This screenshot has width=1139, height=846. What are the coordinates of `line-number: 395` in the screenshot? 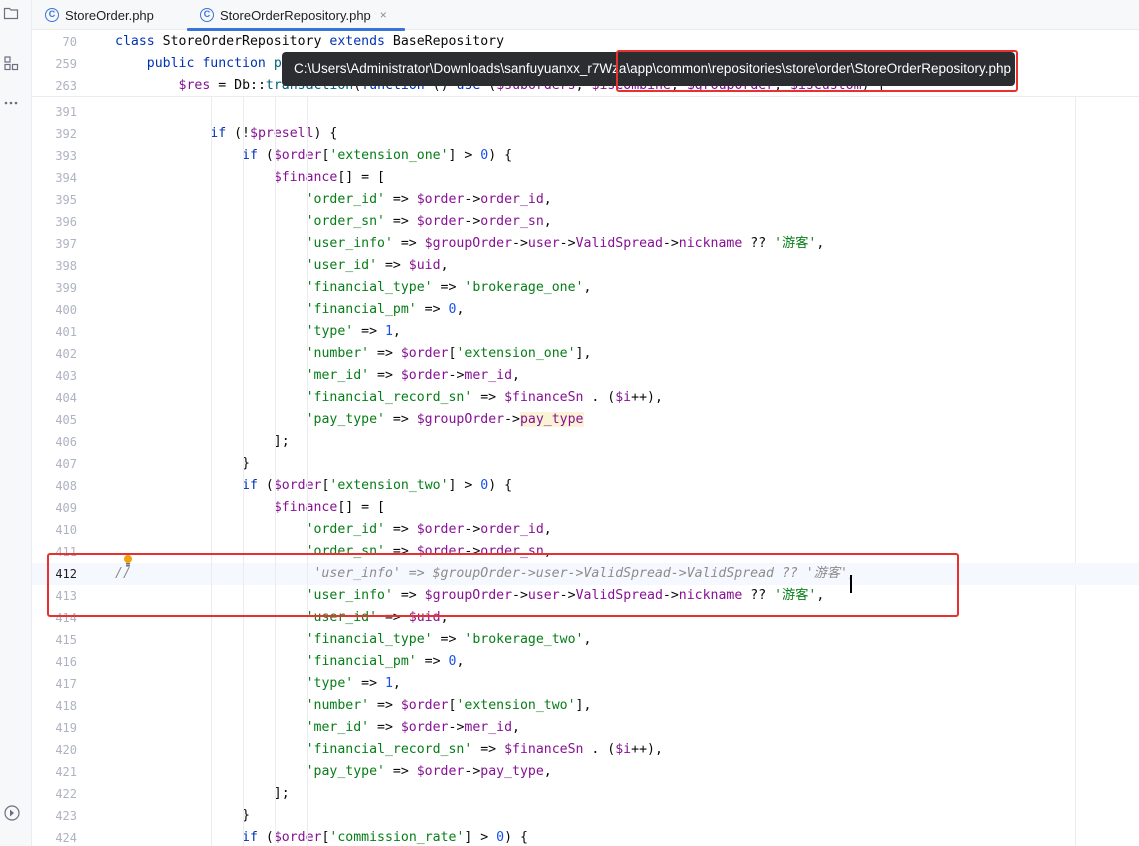 It's located at (54, 200).